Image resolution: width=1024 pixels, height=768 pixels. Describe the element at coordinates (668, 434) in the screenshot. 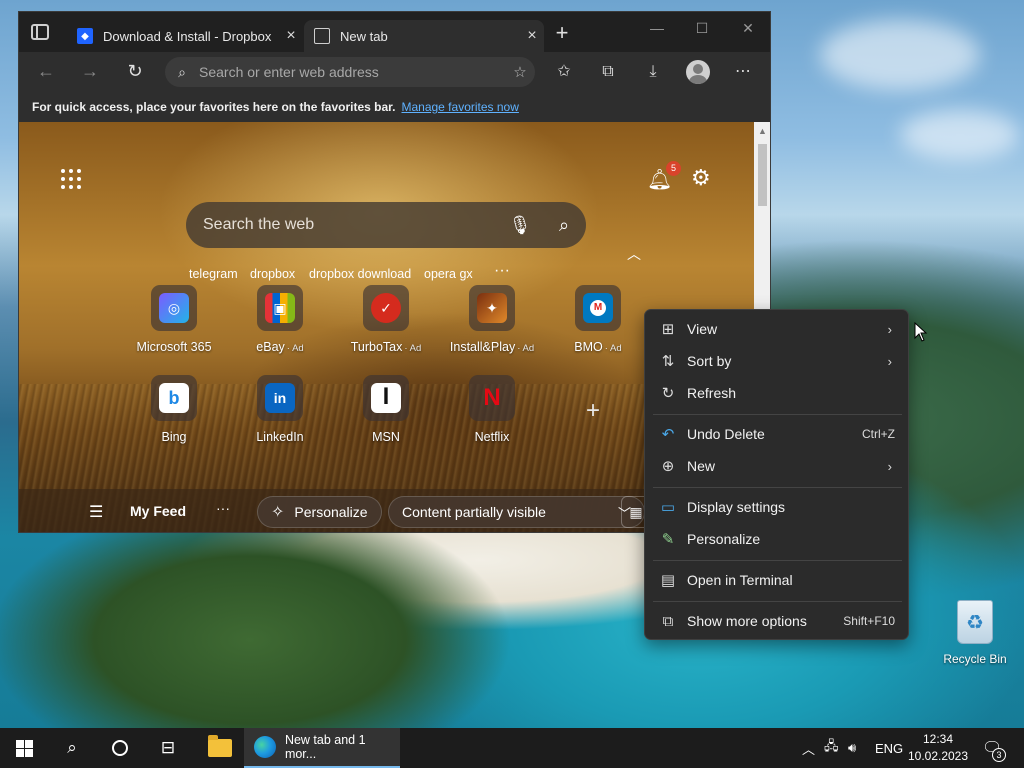

I see `undo-icon: ↶` at that location.